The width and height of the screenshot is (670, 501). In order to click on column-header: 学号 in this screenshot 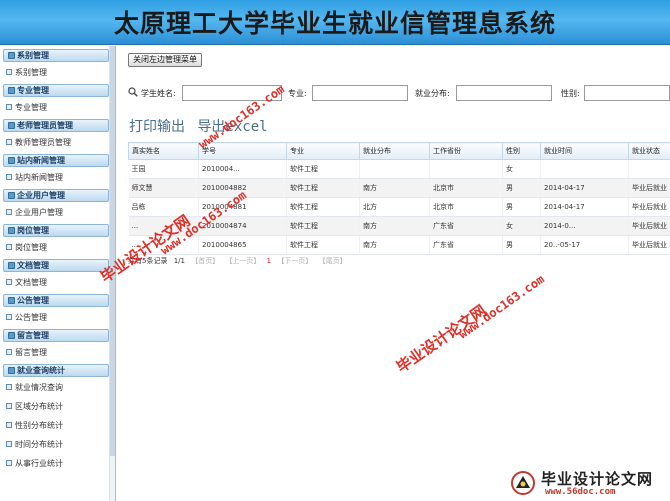, I will do `click(242, 151)`.